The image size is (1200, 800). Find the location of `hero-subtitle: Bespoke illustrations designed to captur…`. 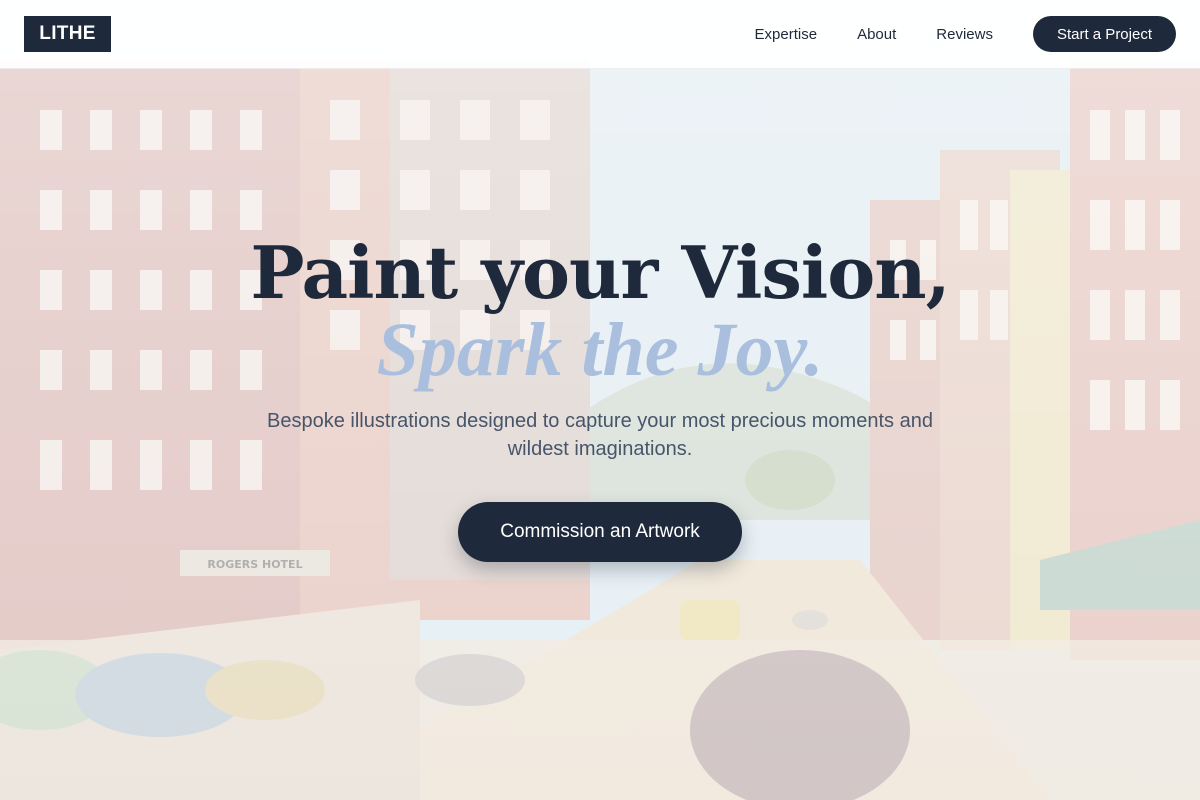

hero-subtitle: Bespoke illustrations designed to captur… is located at coordinates (600, 435).